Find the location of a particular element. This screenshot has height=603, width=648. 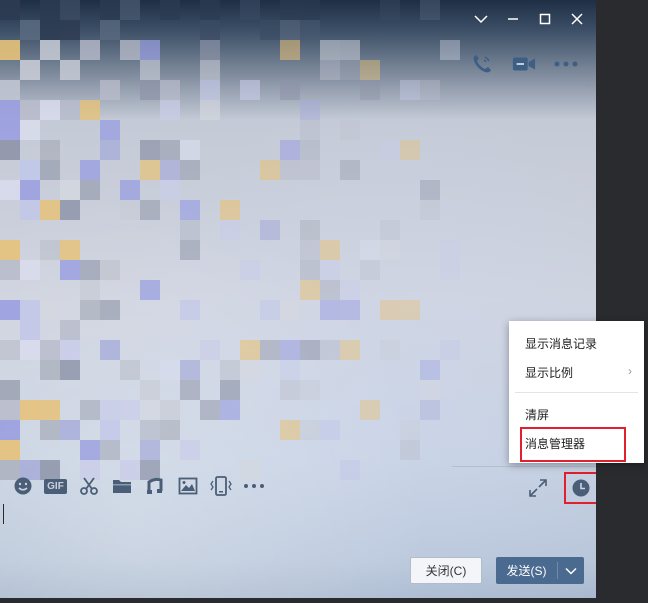

menu-item-message-manager: 消息管理器 is located at coordinates (576, 443).